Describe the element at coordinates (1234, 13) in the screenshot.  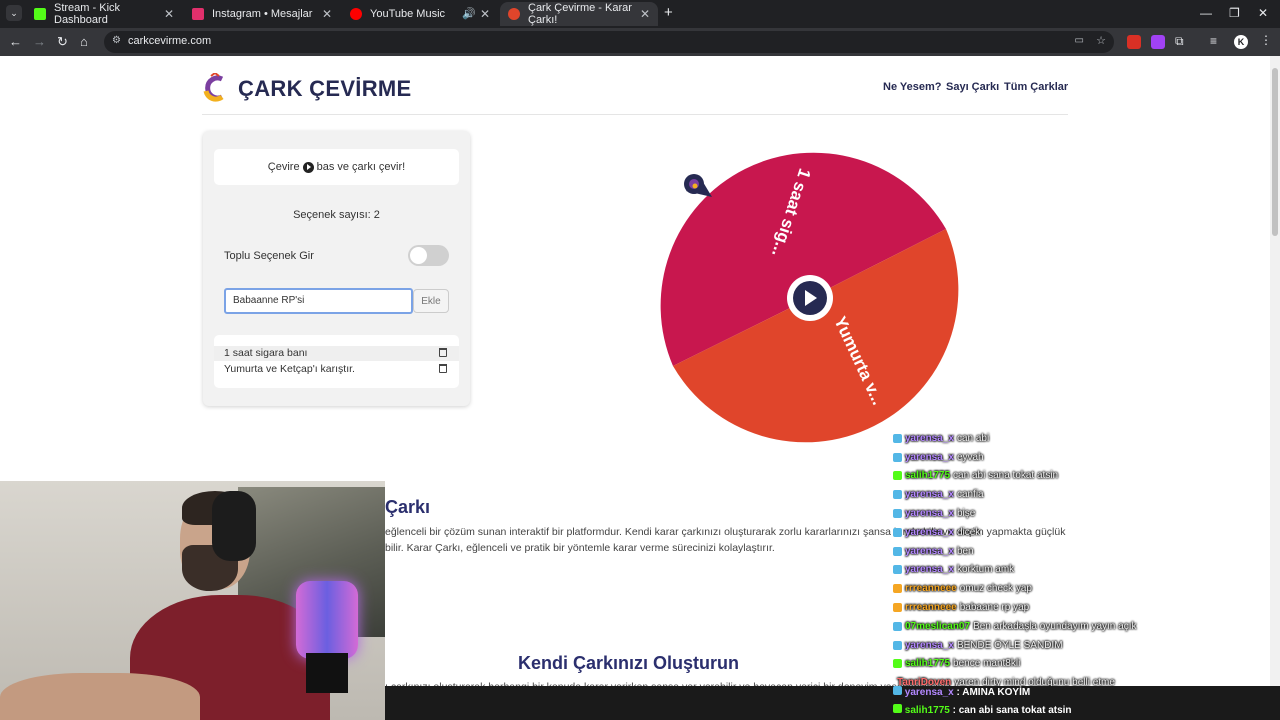
I see `restore-icon: ❐` at that location.